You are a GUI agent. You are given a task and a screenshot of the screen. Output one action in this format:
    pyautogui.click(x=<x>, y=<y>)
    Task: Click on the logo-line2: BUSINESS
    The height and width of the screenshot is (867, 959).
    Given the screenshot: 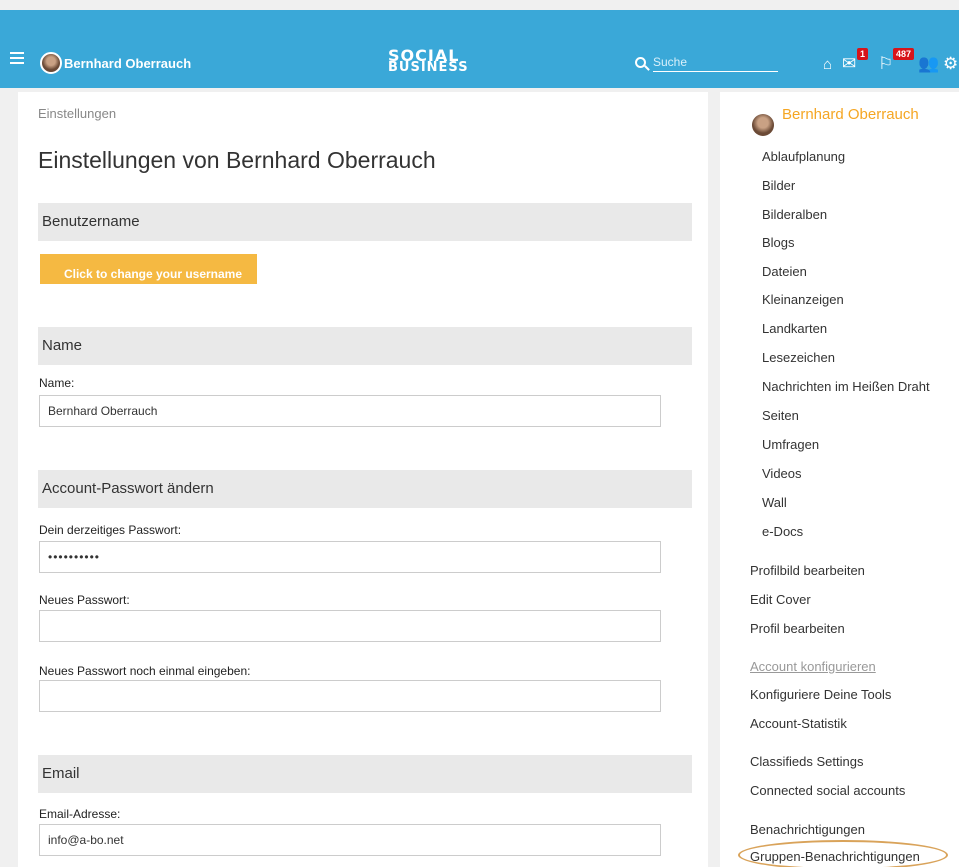 What is the action you would take?
    pyautogui.click(x=428, y=67)
    